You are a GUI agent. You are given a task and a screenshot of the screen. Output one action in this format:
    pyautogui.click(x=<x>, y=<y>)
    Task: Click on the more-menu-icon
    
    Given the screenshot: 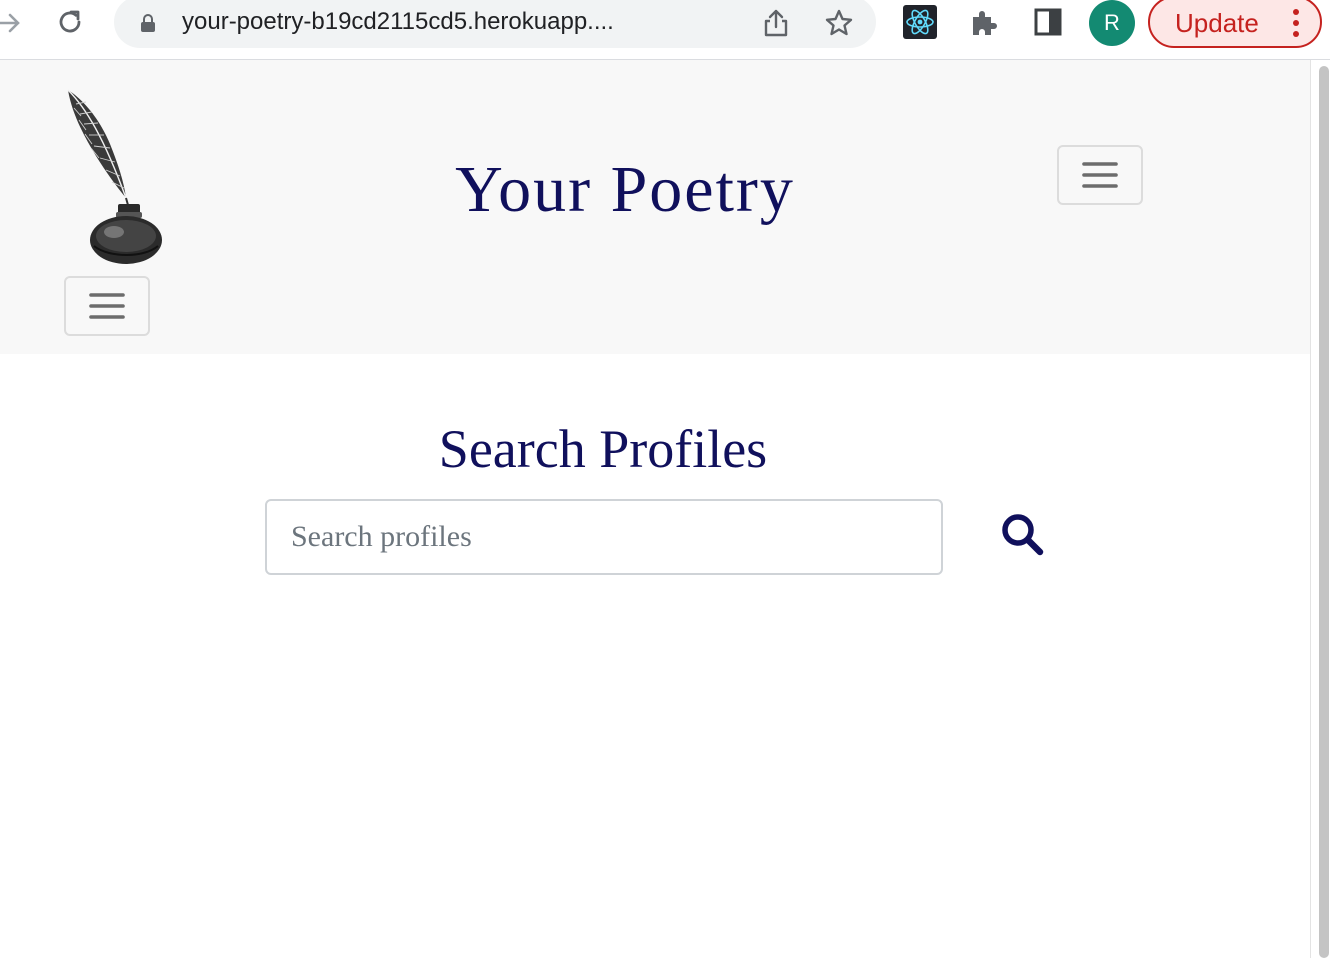 What is the action you would take?
    pyautogui.click(x=1296, y=23)
    